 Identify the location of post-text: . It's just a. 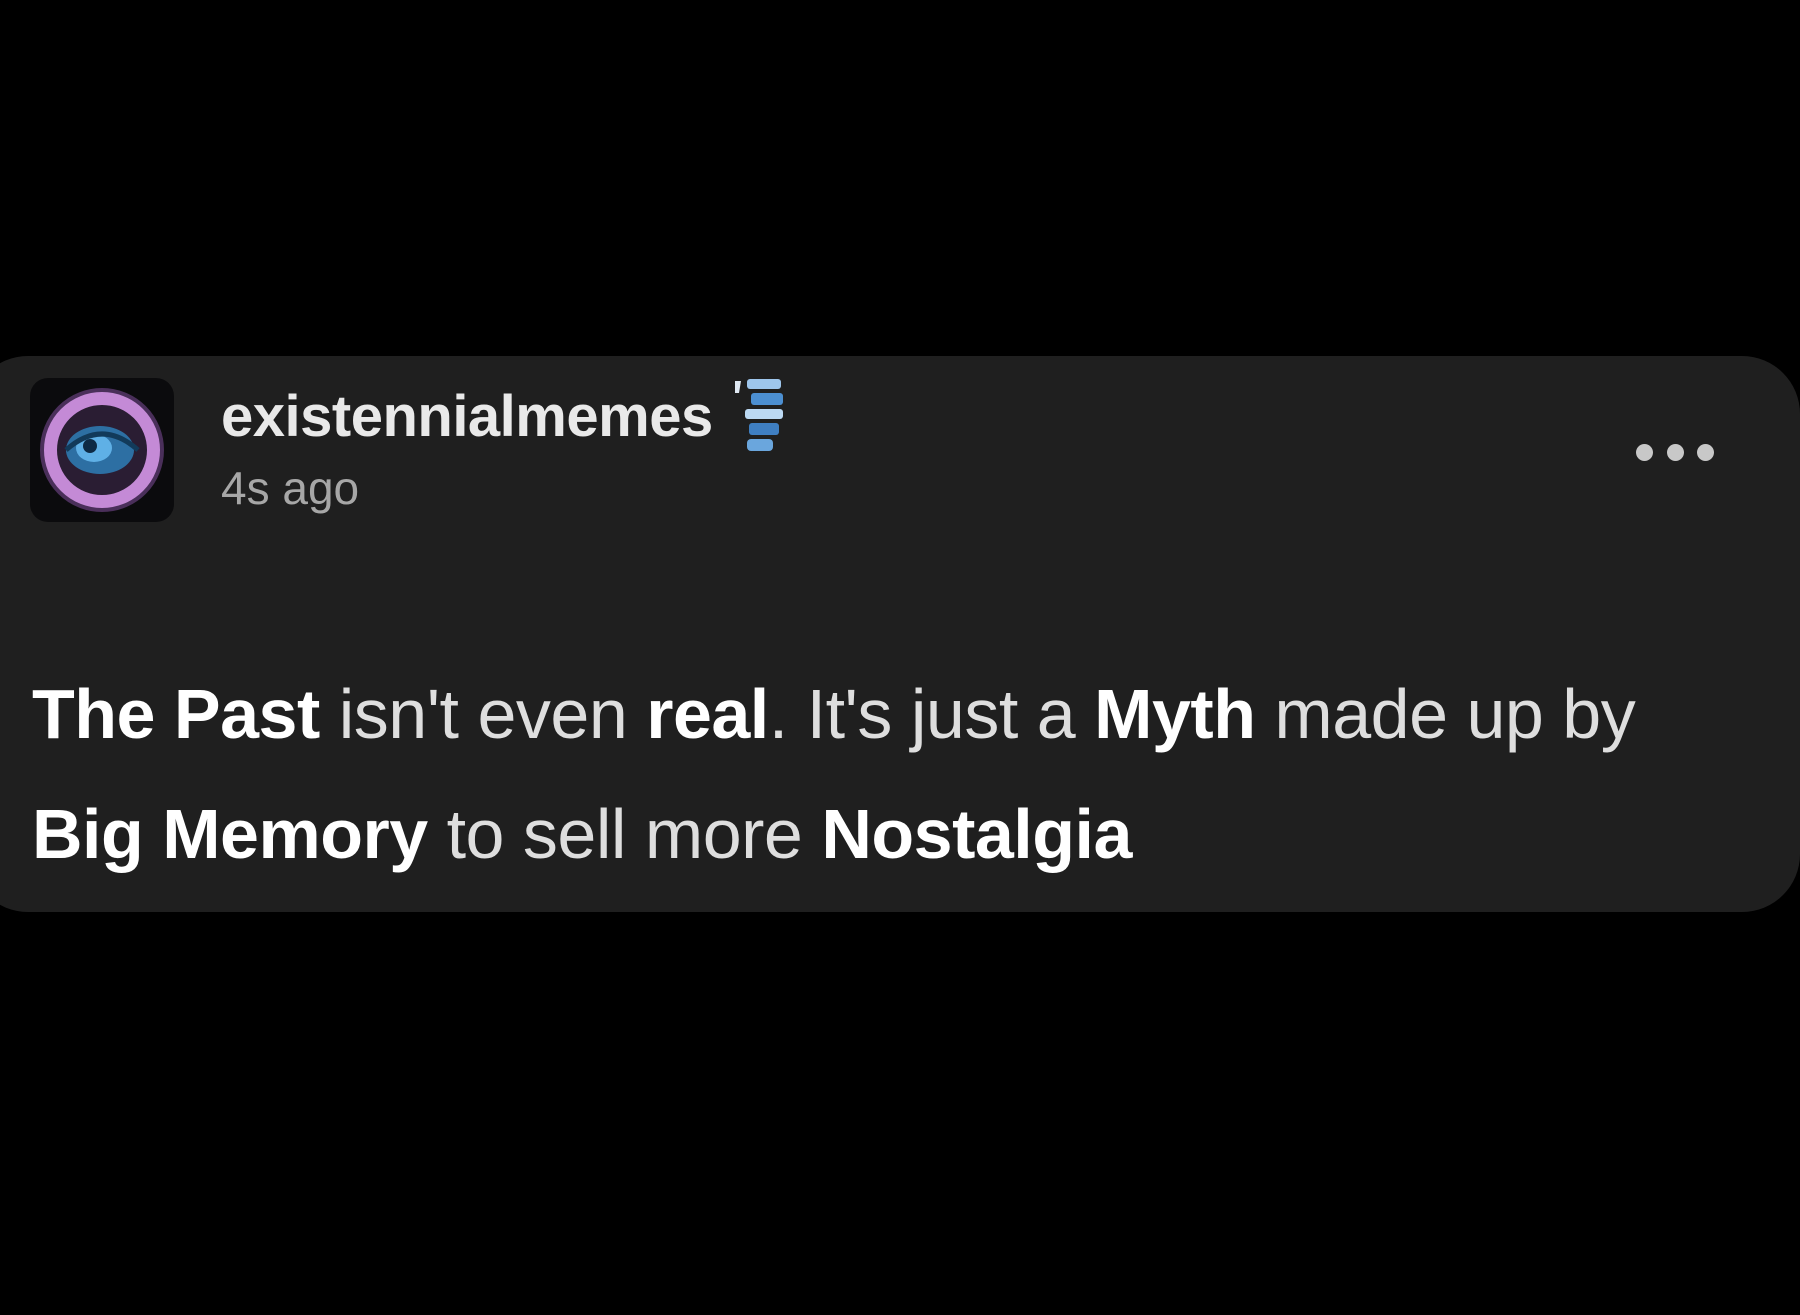
(931, 714).